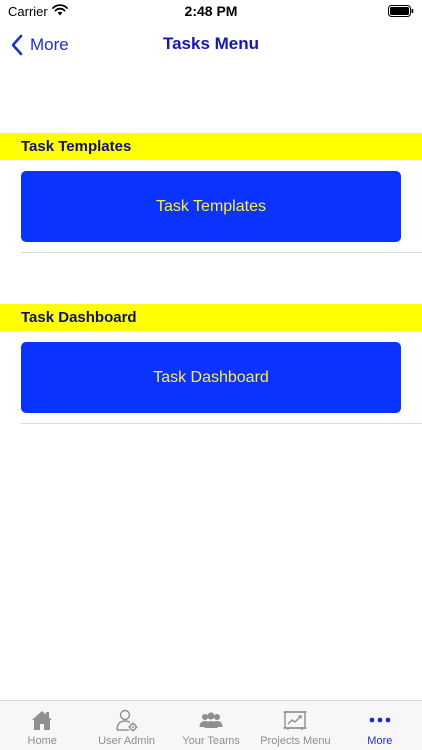  Describe the element at coordinates (42, 720) in the screenshot. I see `home-icon` at that location.